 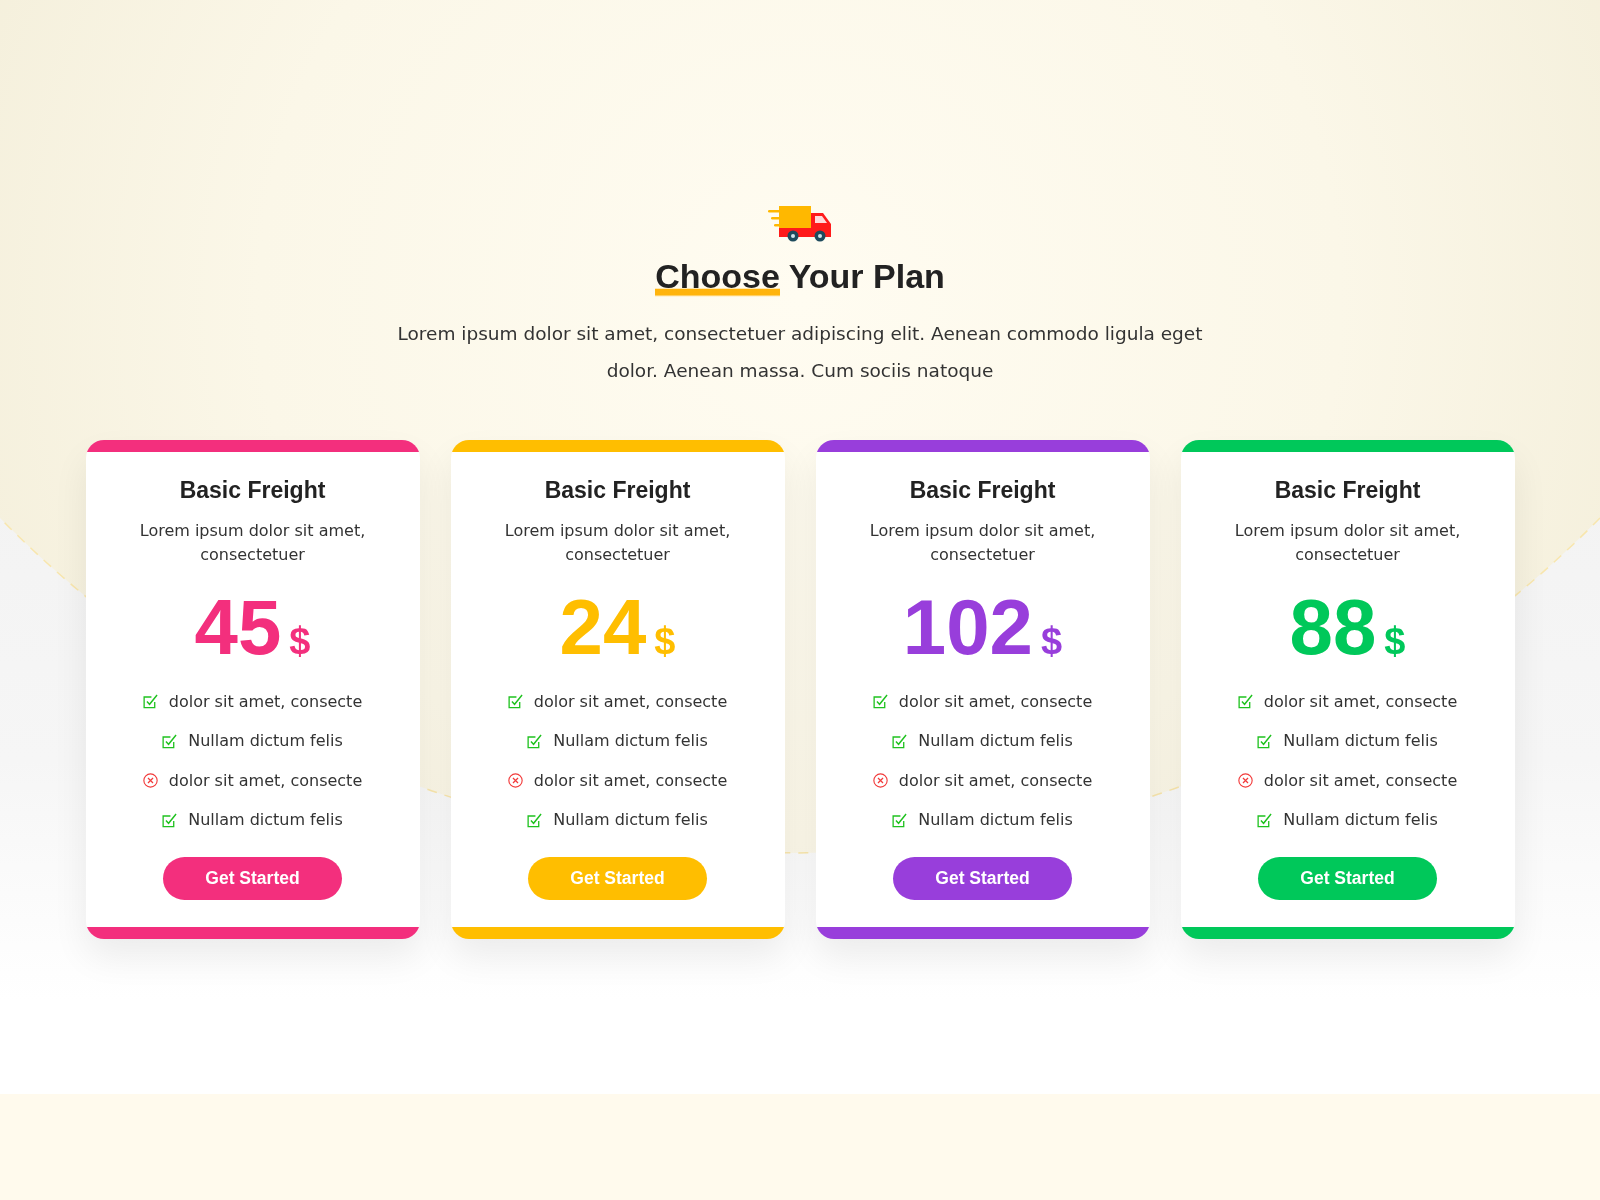 I want to click on price-amount: 45, so click(x=238, y=627).